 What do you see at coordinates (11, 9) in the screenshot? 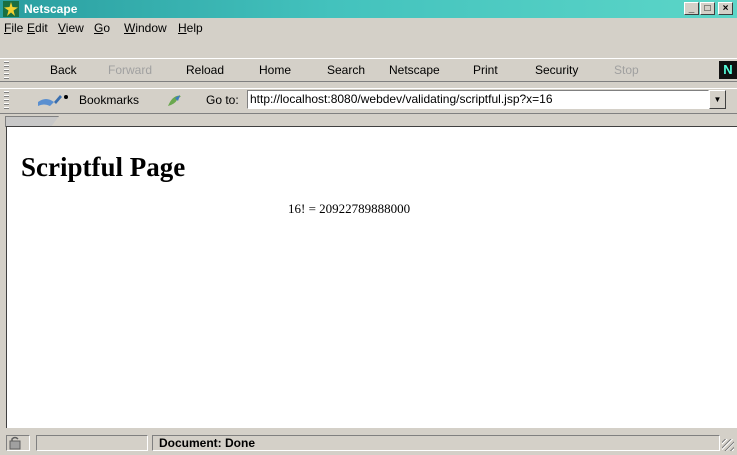
I see `netscape-app-icon` at bounding box center [11, 9].